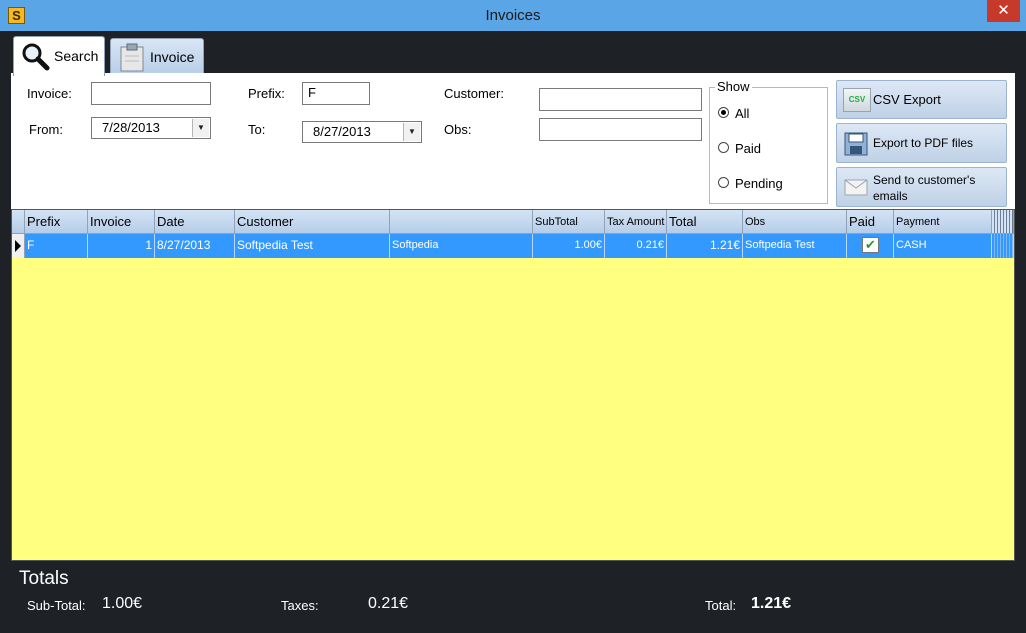 The width and height of the screenshot is (1026, 633). I want to click on from-date-value: 7/28/2013, so click(131, 127).